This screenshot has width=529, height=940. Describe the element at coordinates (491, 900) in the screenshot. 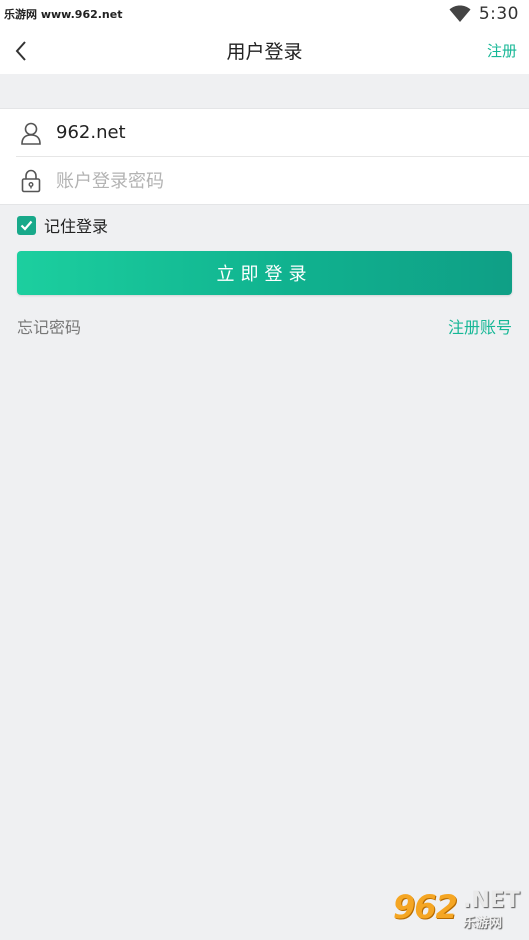

I see `watermark-suffix: .NET` at that location.